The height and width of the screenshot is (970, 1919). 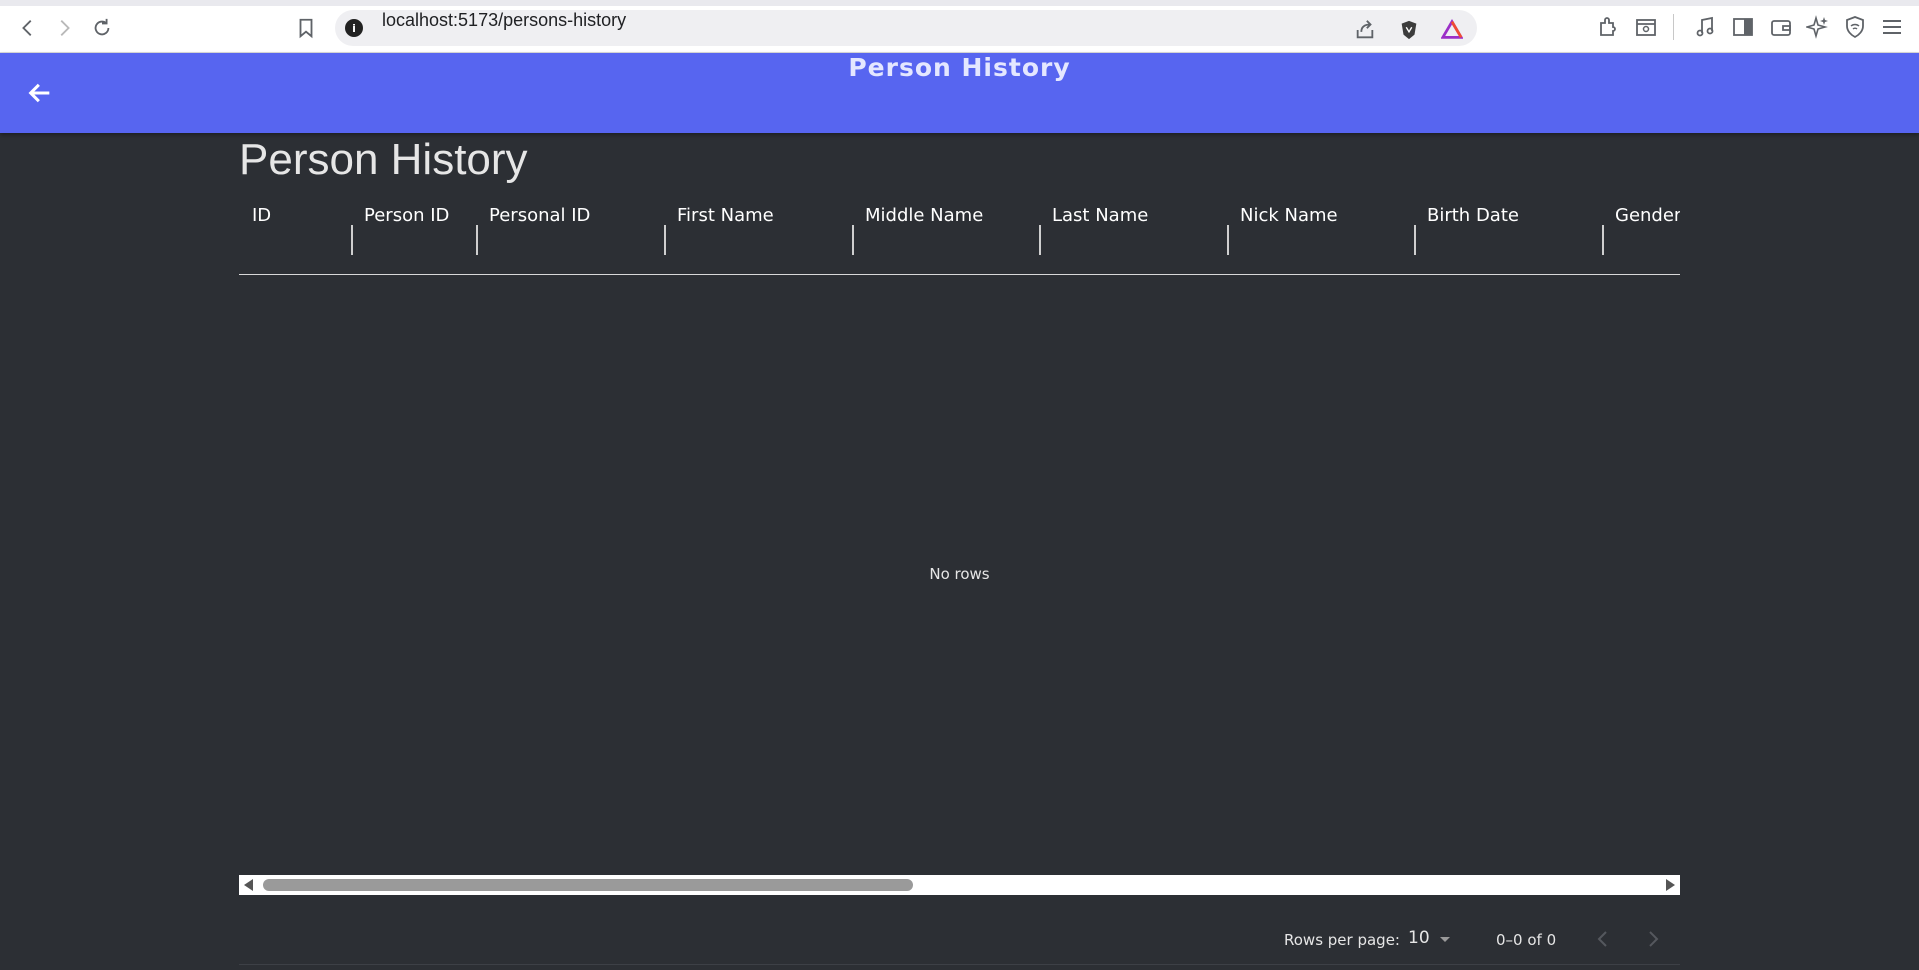 I want to click on browser-reload-button, so click(x=102, y=28).